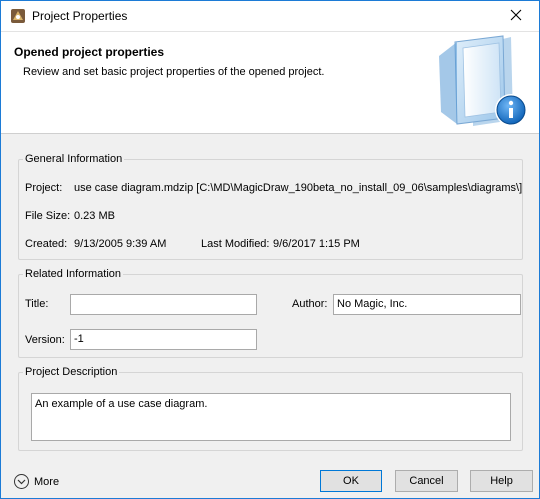  I want to click on title-bar: Project Properties, so click(270, 16).